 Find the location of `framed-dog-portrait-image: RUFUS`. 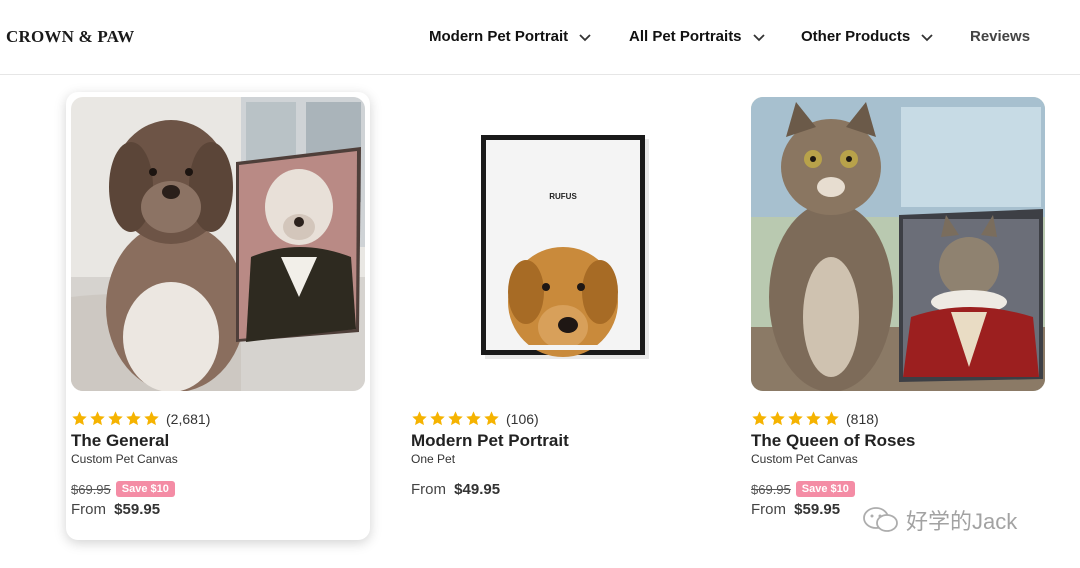

framed-dog-portrait-image: RUFUS is located at coordinates (558, 244).